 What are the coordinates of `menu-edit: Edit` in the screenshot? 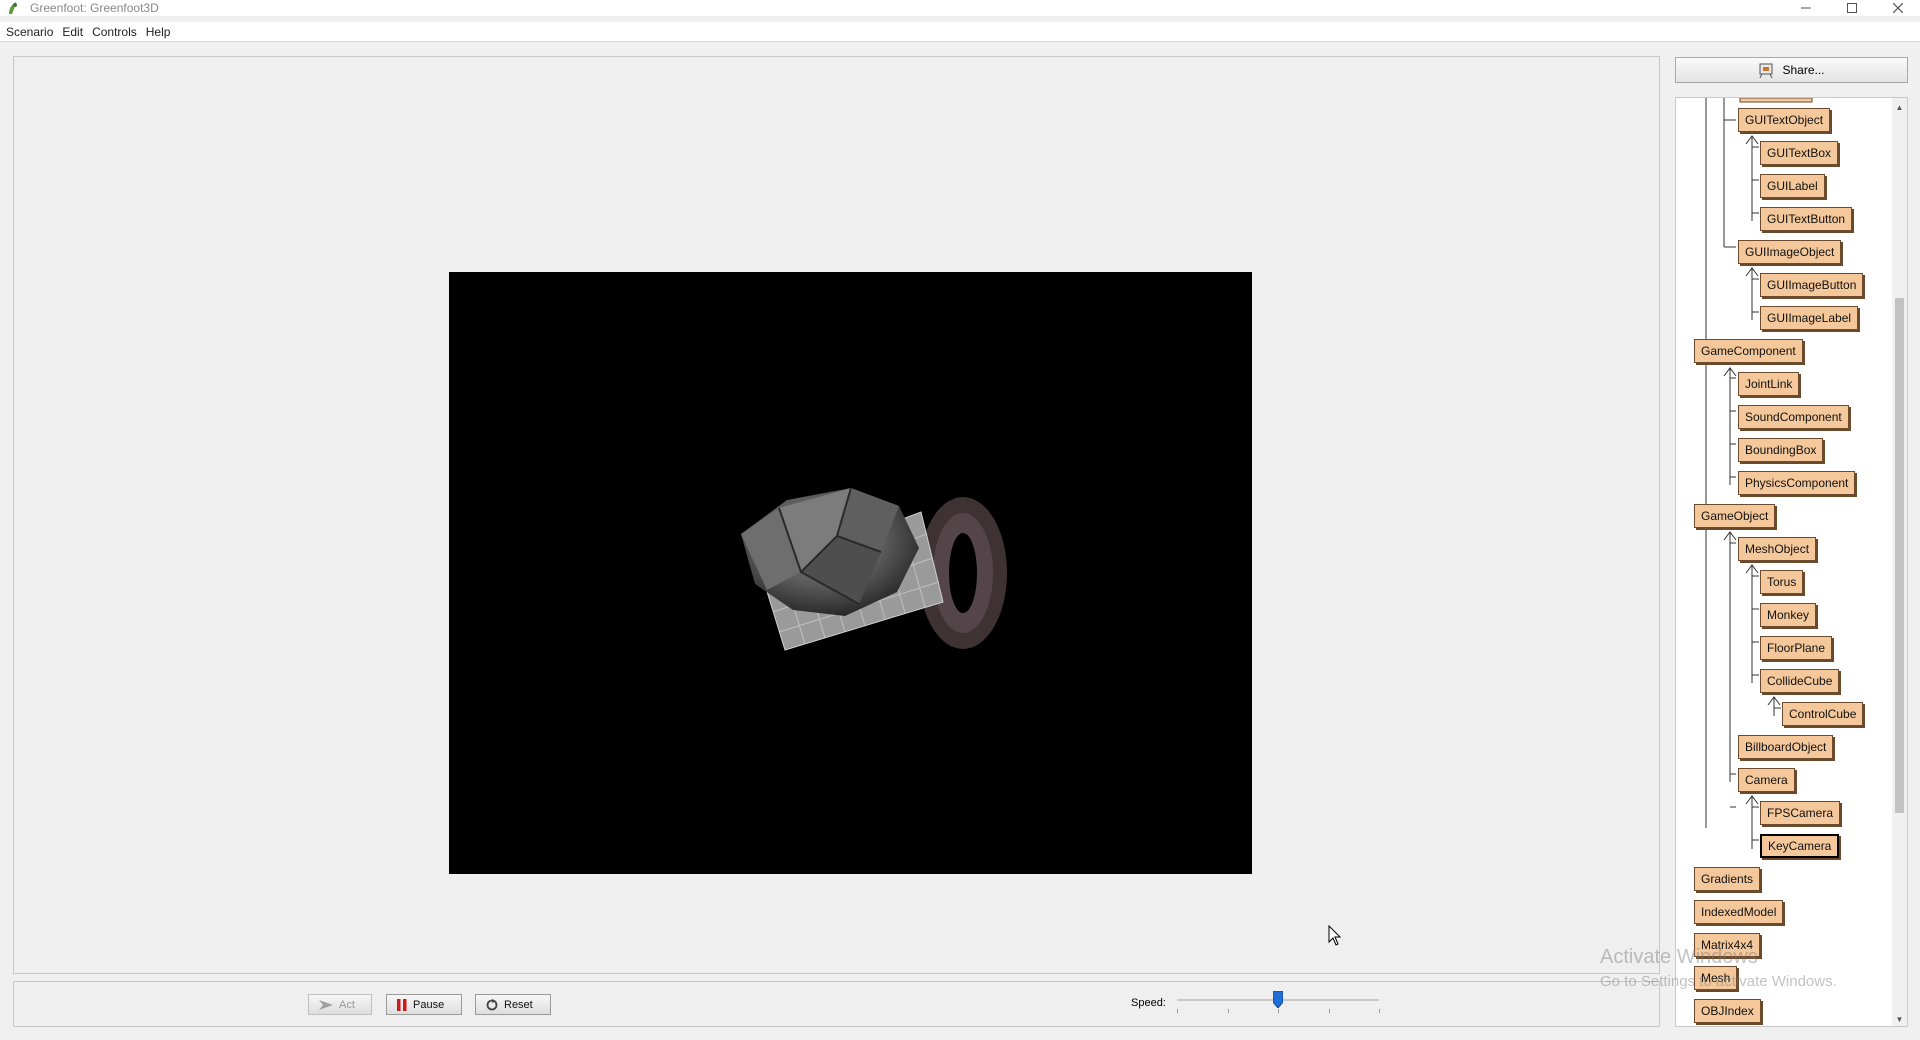 It's located at (72, 32).